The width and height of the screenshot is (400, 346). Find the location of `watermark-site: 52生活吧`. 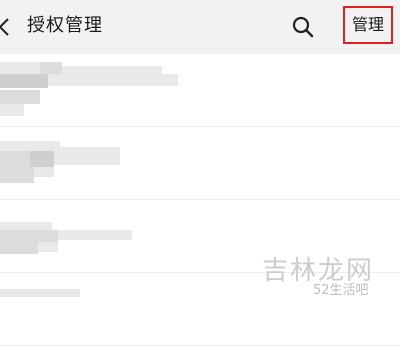

watermark-site: 52生活吧 is located at coordinates (341, 290).